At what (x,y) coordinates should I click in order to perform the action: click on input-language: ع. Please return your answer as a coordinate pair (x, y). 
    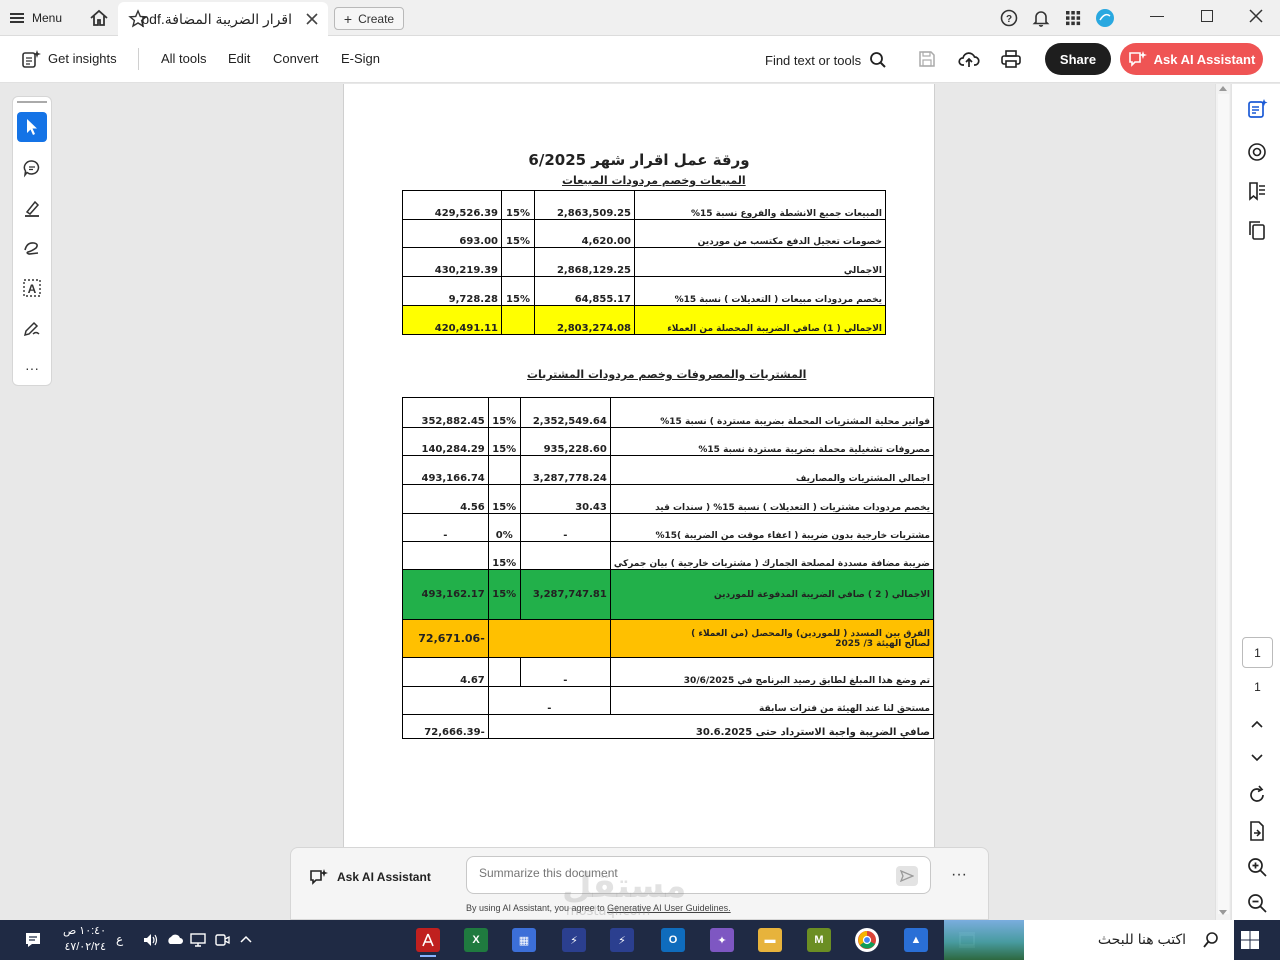
    Looking at the image, I should click on (119, 939).